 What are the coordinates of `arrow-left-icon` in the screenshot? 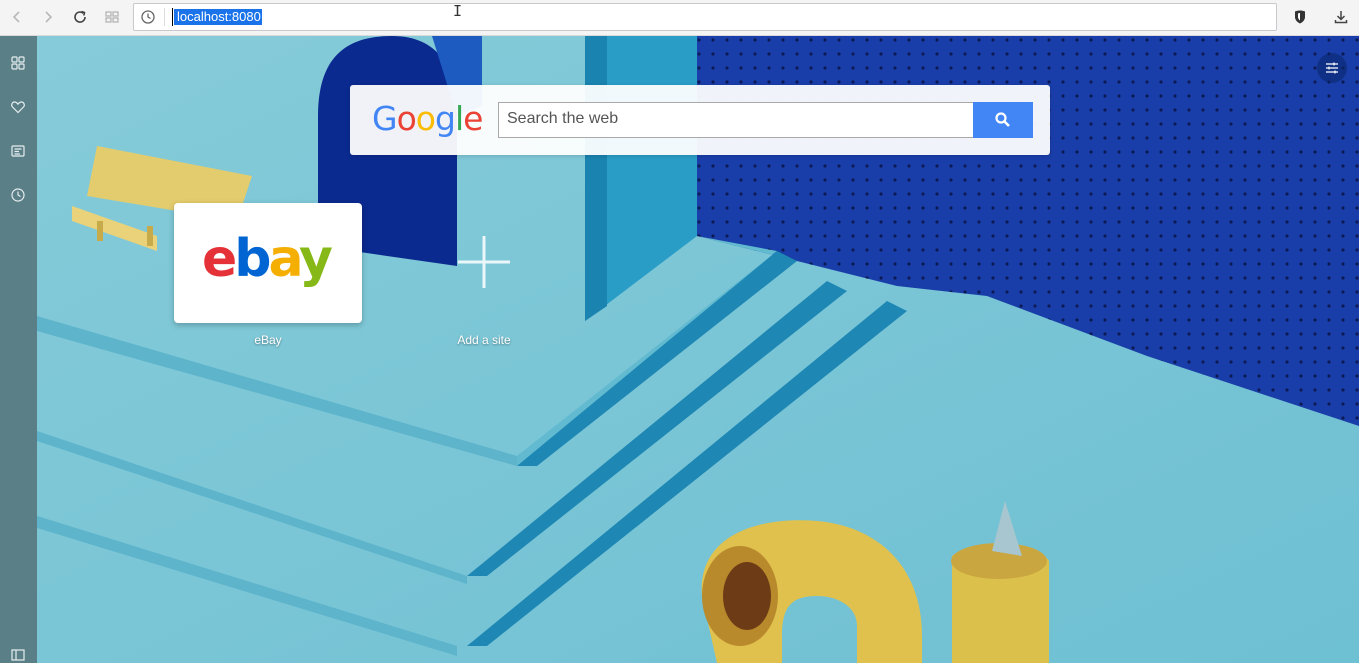 It's located at (16, 17).